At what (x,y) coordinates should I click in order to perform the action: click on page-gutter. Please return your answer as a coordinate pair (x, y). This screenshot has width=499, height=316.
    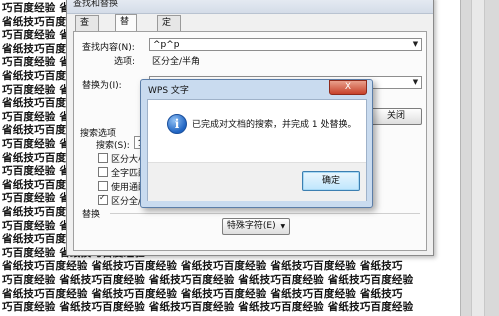
    Looking at the image, I should click on (479, 158).